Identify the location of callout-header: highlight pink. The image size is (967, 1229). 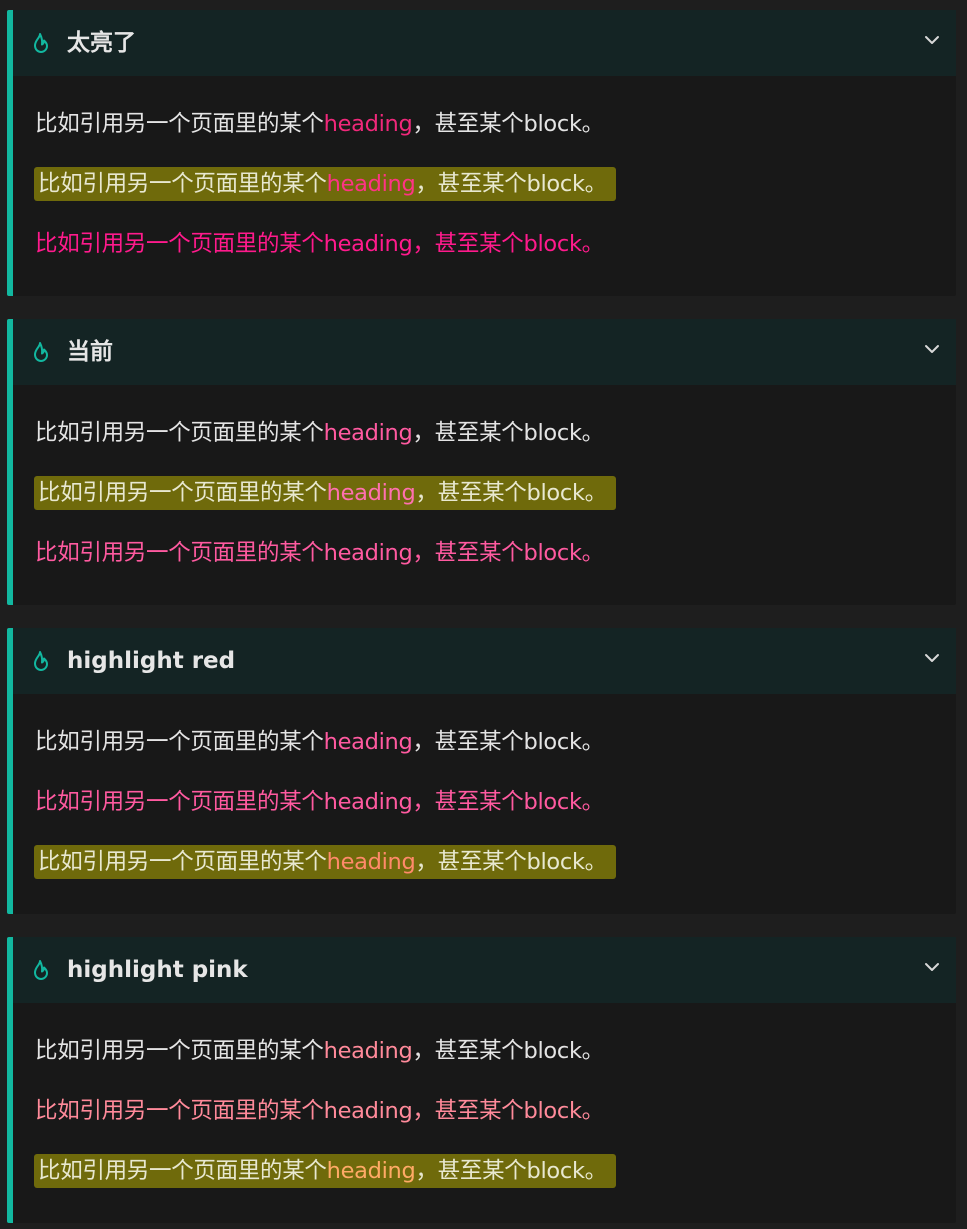
(484, 970).